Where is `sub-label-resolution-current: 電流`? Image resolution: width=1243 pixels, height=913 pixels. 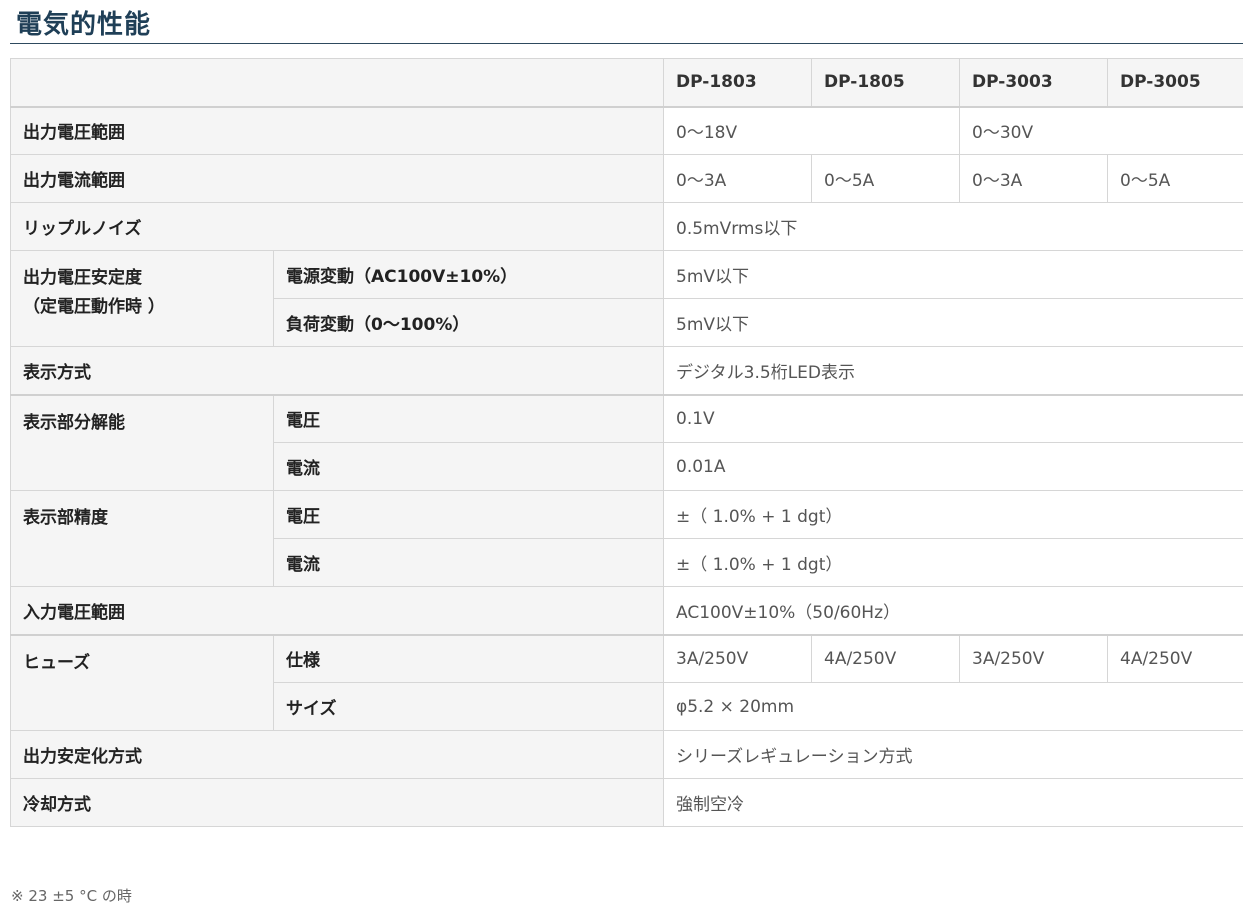 sub-label-resolution-current: 電流 is located at coordinates (468, 466).